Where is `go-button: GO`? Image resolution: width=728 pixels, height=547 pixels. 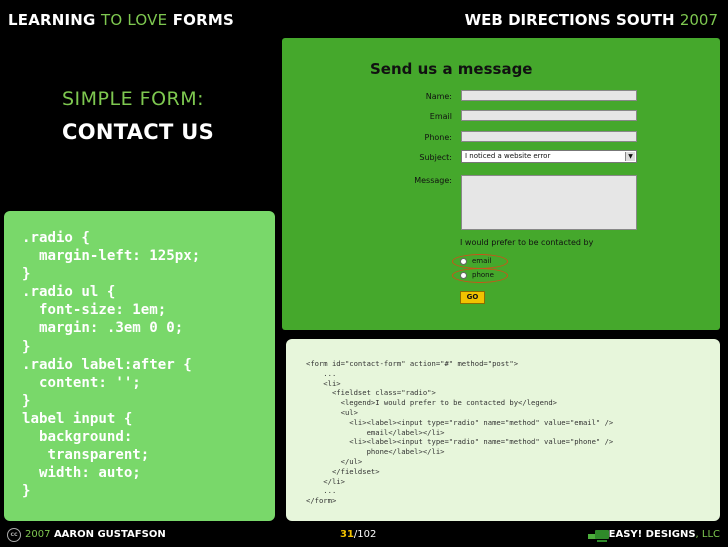 go-button: GO is located at coordinates (472, 297).